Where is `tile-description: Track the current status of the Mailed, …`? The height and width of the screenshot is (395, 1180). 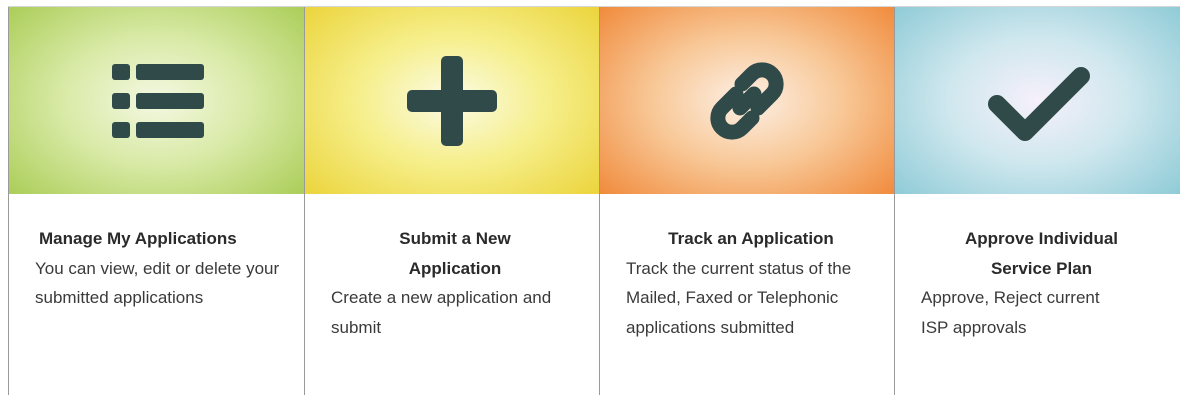 tile-description: Track the current status of the Mailed, … is located at coordinates (739, 297).